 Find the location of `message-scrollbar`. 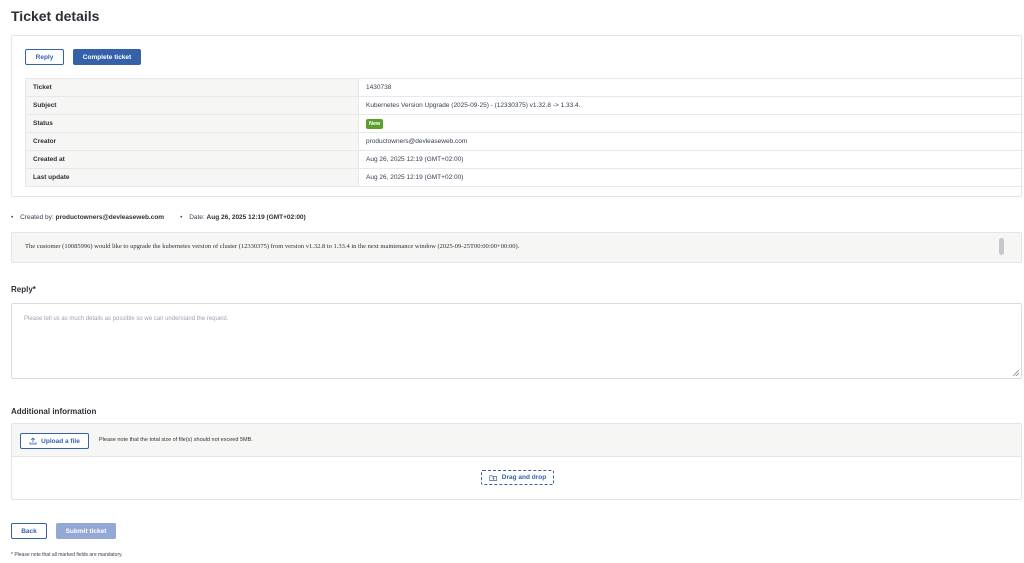

message-scrollbar is located at coordinates (1001, 246).